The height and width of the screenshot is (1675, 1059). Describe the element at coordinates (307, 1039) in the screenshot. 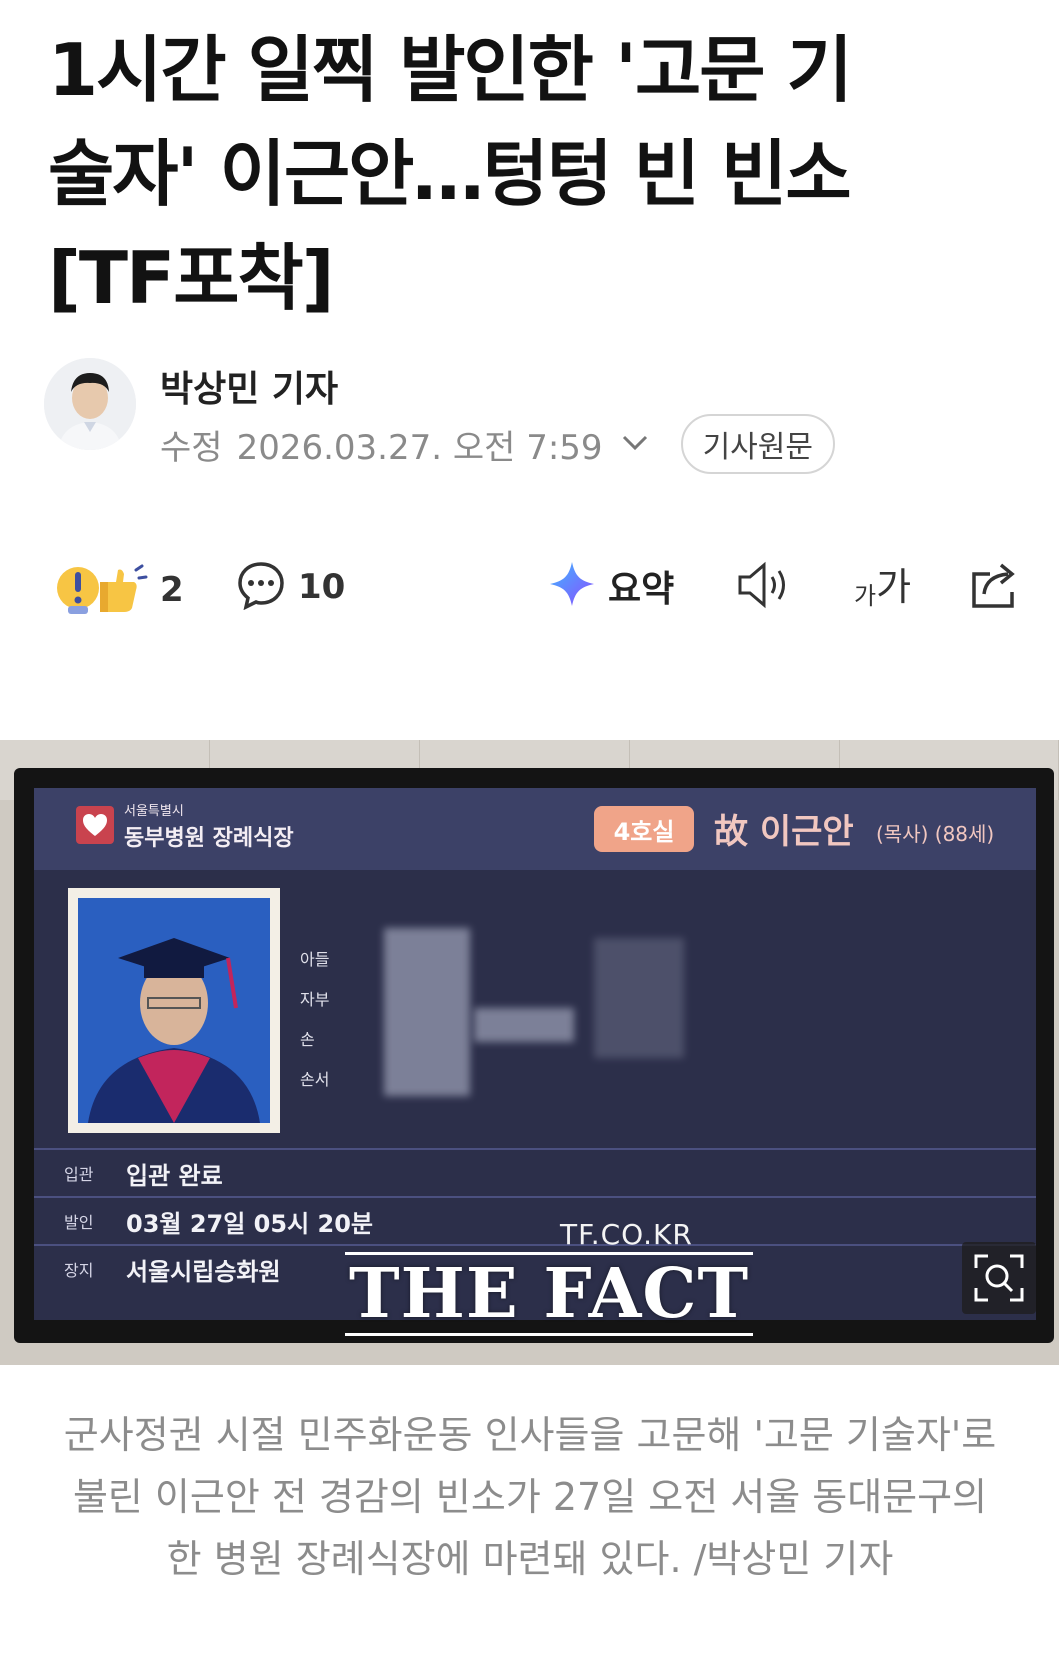

I see `relation-grandchild: 손` at that location.